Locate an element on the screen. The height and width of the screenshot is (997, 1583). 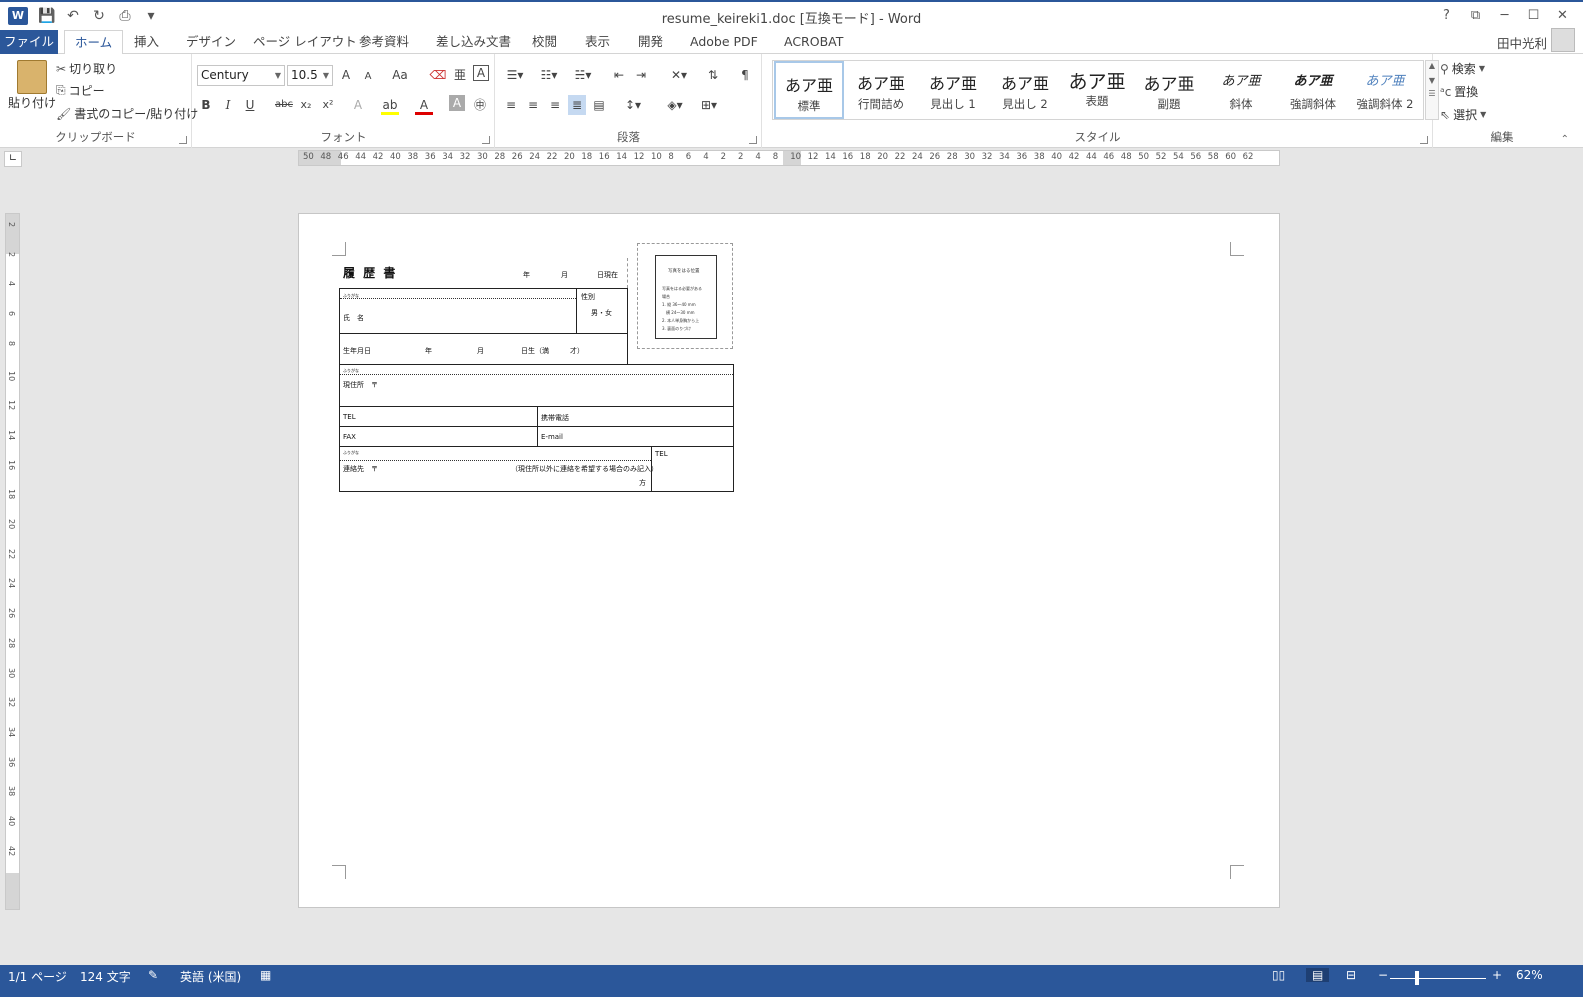
word-count: 124 文字 is located at coordinates (105, 976).